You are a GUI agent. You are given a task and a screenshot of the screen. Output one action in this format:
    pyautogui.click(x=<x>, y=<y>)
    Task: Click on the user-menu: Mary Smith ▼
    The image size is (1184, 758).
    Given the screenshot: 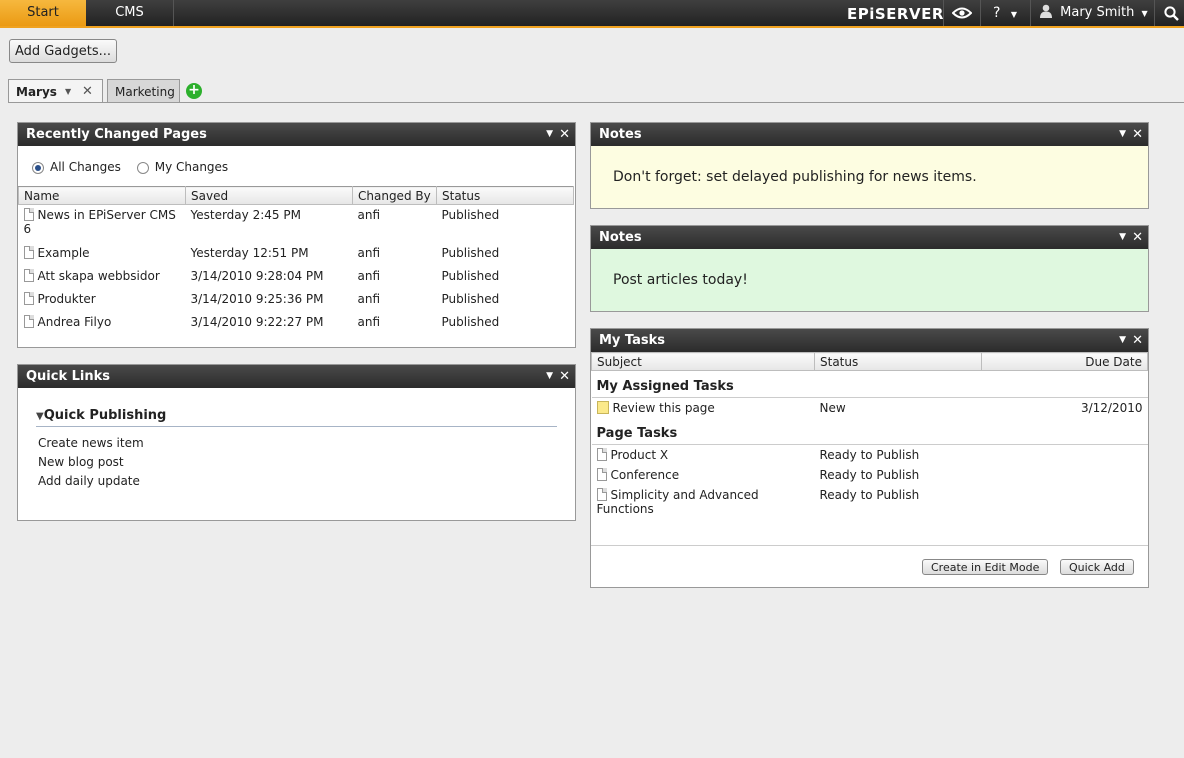 What is the action you would take?
    pyautogui.click(x=1094, y=13)
    